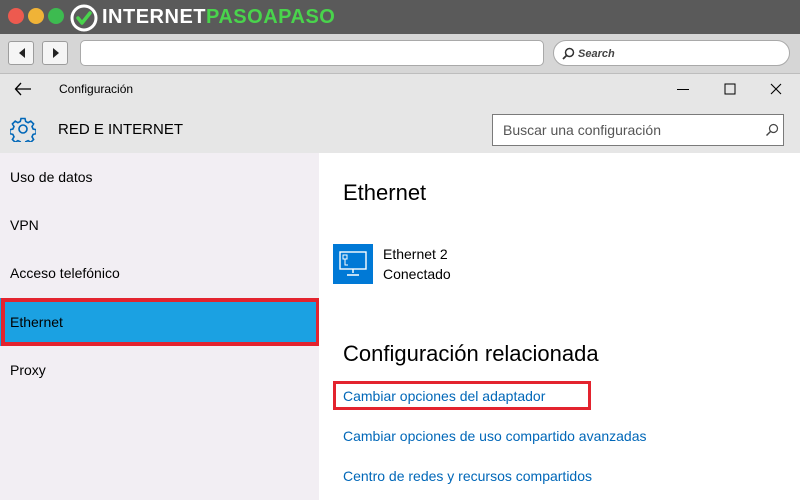  I want to click on sidebar-item-uso-de-datos: Uso de datos, so click(159, 177).